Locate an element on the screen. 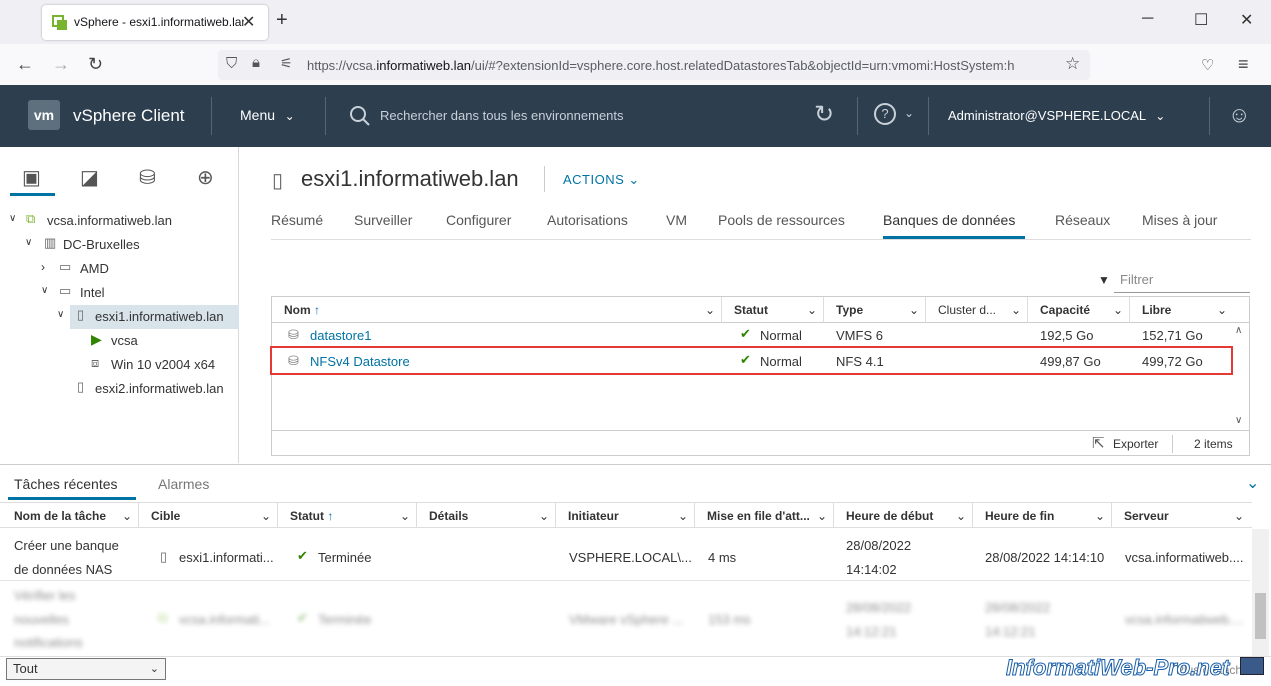 The height and width of the screenshot is (686, 1271). tree-item-vcenter: vcsa.informatiweb.lan is located at coordinates (109, 220).